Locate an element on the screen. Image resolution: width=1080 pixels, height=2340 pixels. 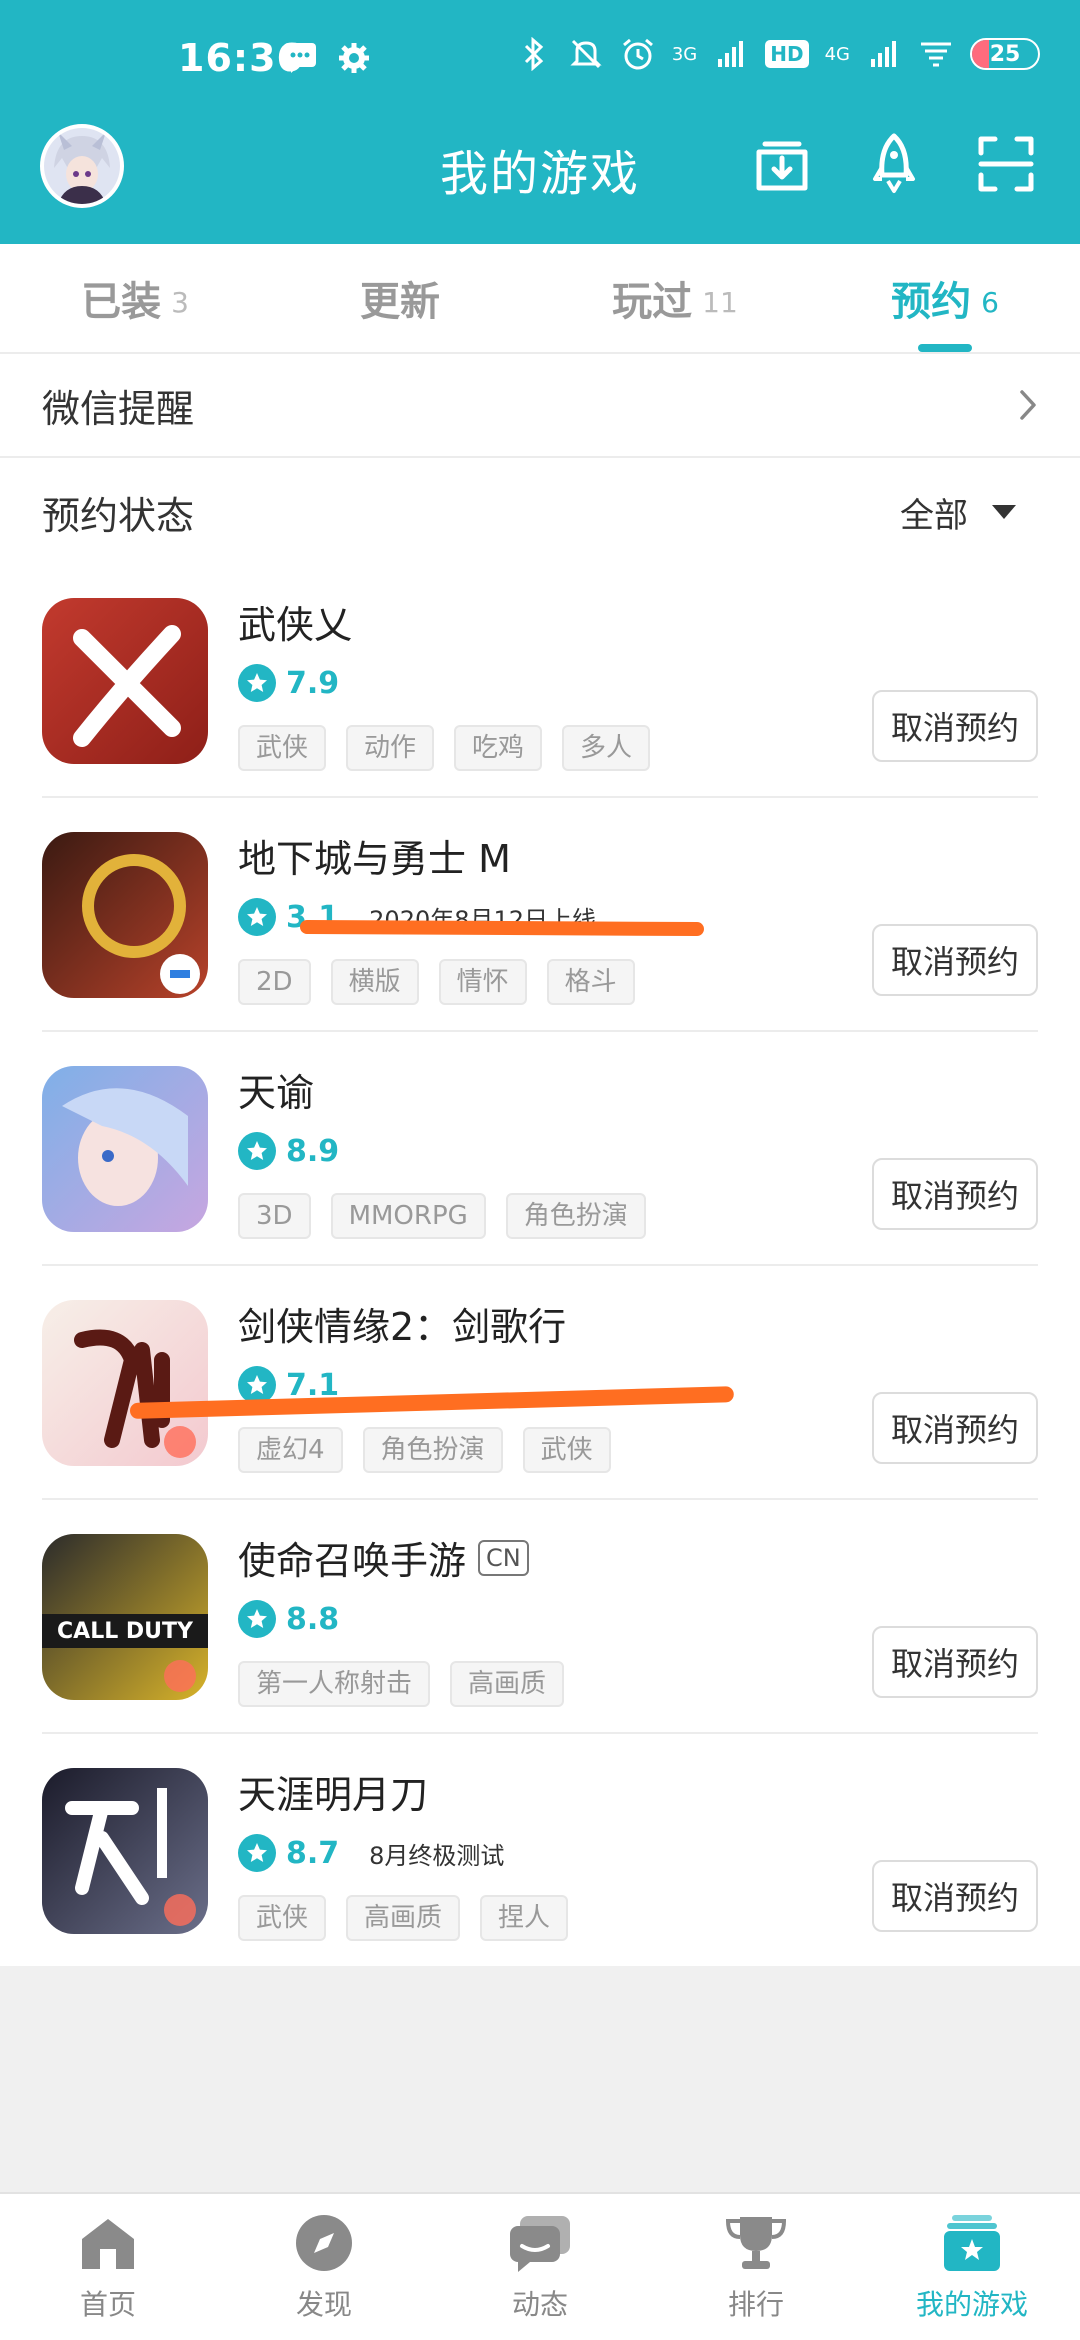
reservation-filter-row: 预约状态 全部 is located at coordinates (540, 512).